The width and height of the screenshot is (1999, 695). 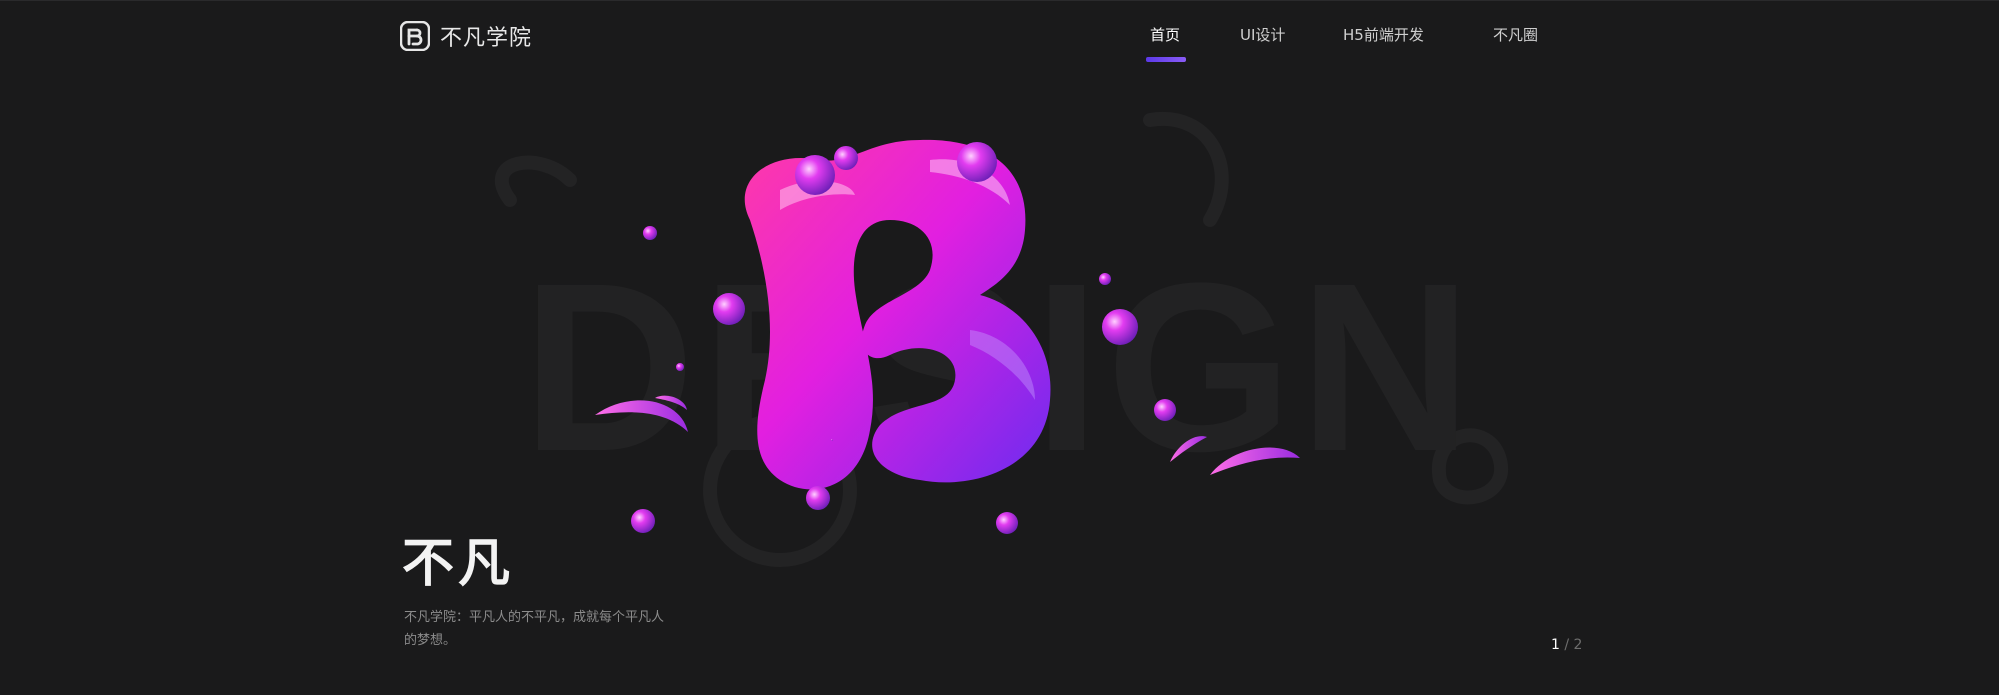 I want to click on slide-pager: 1 / 2, so click(x=1566, y=645).